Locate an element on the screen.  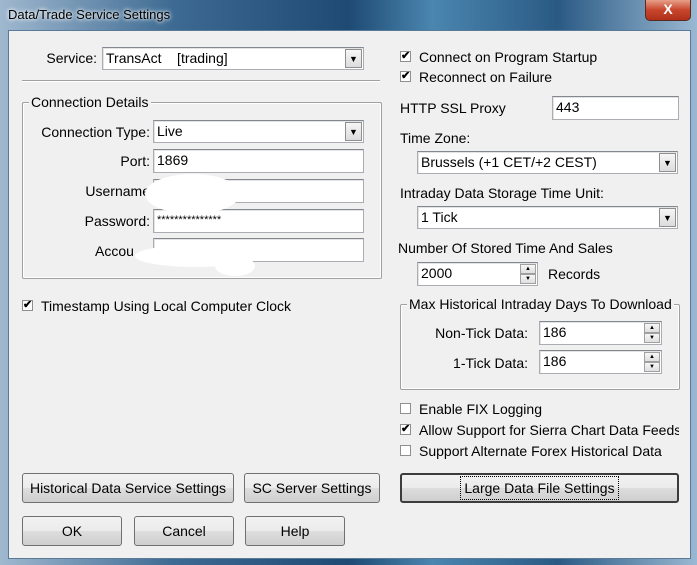
stored-ts-value: 2000 is located at coordinates (437, 273).